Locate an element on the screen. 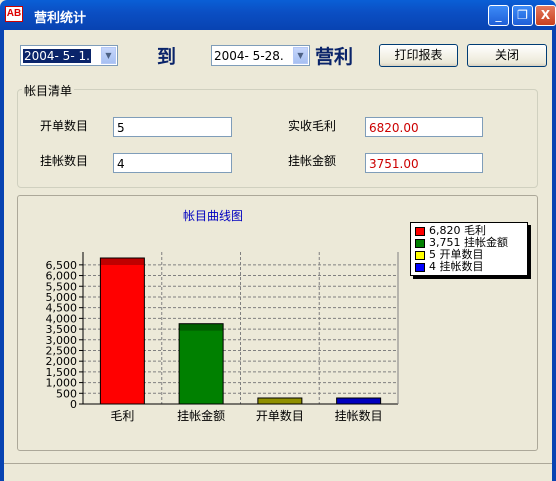 The image size is (556, 481). window-title: 营利统计 is located at coordinates (60, 18).